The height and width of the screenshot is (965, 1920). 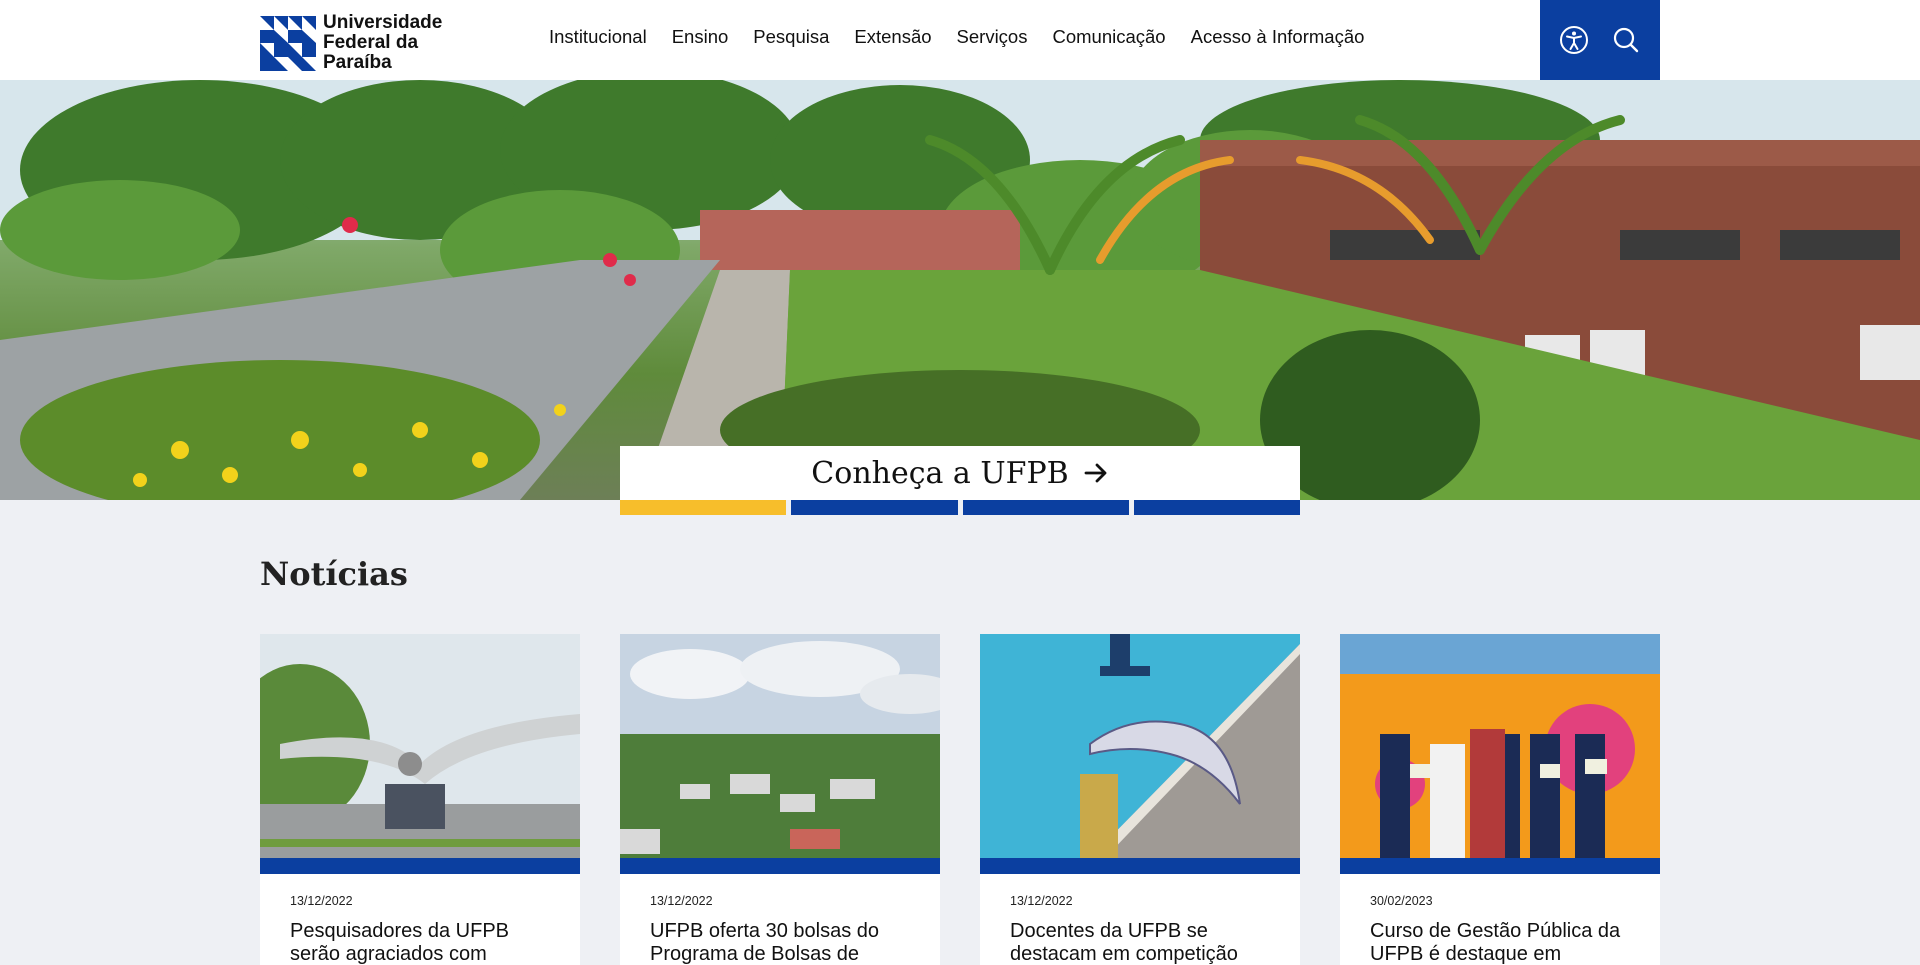 I want to click on nav-extensao: Extensão, so click(x=892, y=37).